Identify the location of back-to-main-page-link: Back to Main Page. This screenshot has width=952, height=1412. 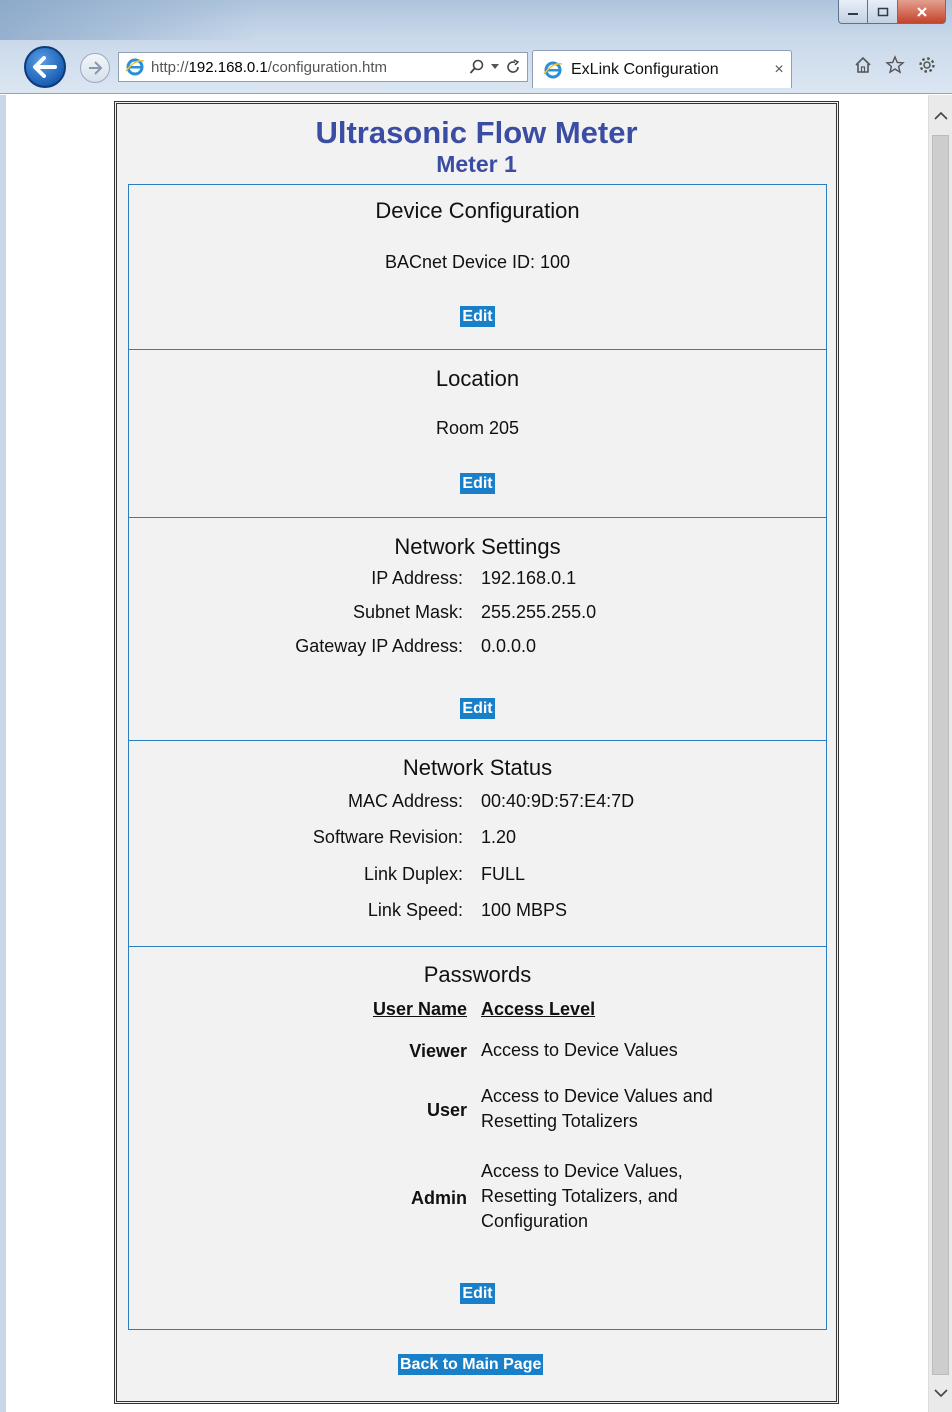
(471, 1364).